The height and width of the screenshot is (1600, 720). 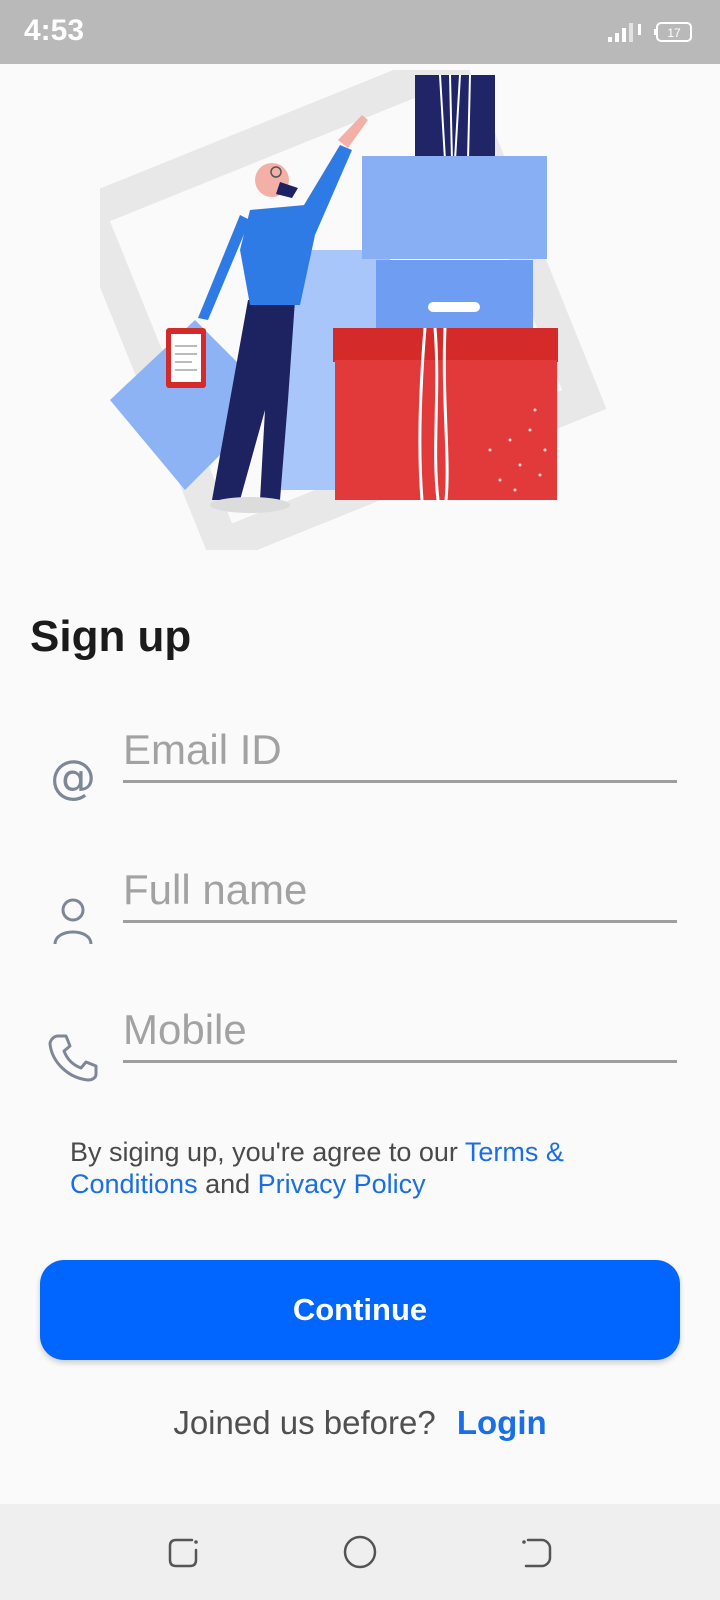 What do you see at coordinates (54, 30) in the screenshot?
I see `status-time: 4:53` at bounding box center [54, 30].